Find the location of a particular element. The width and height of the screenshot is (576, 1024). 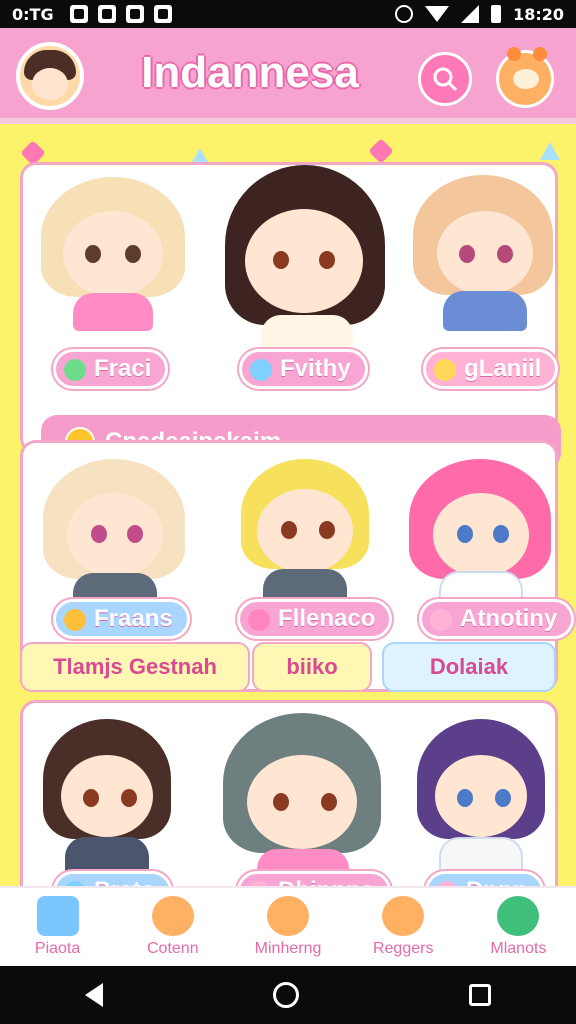

pill-label: Fraci is located at coordinates (123, 368).